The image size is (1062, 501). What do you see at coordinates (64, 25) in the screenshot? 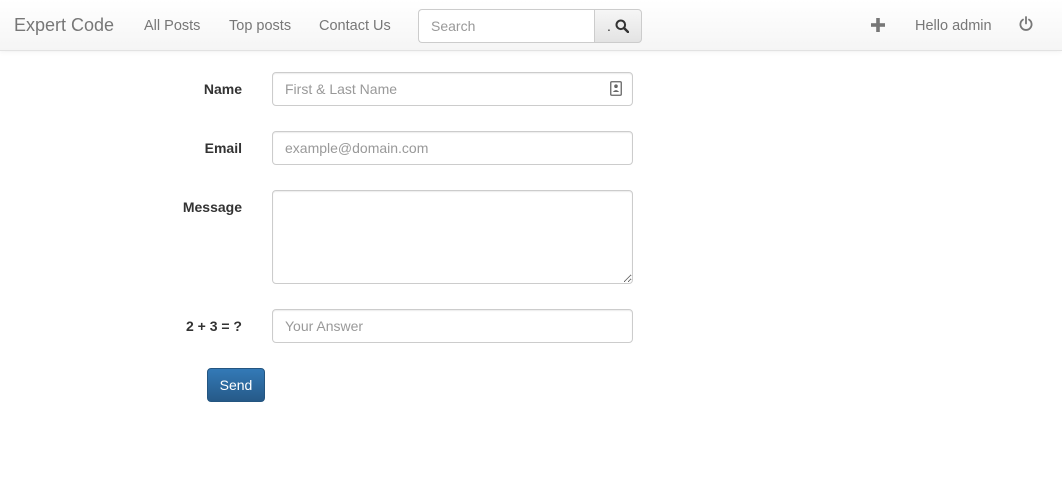
I see `brand-link: Expert Code` at bounding box center [64, 25].